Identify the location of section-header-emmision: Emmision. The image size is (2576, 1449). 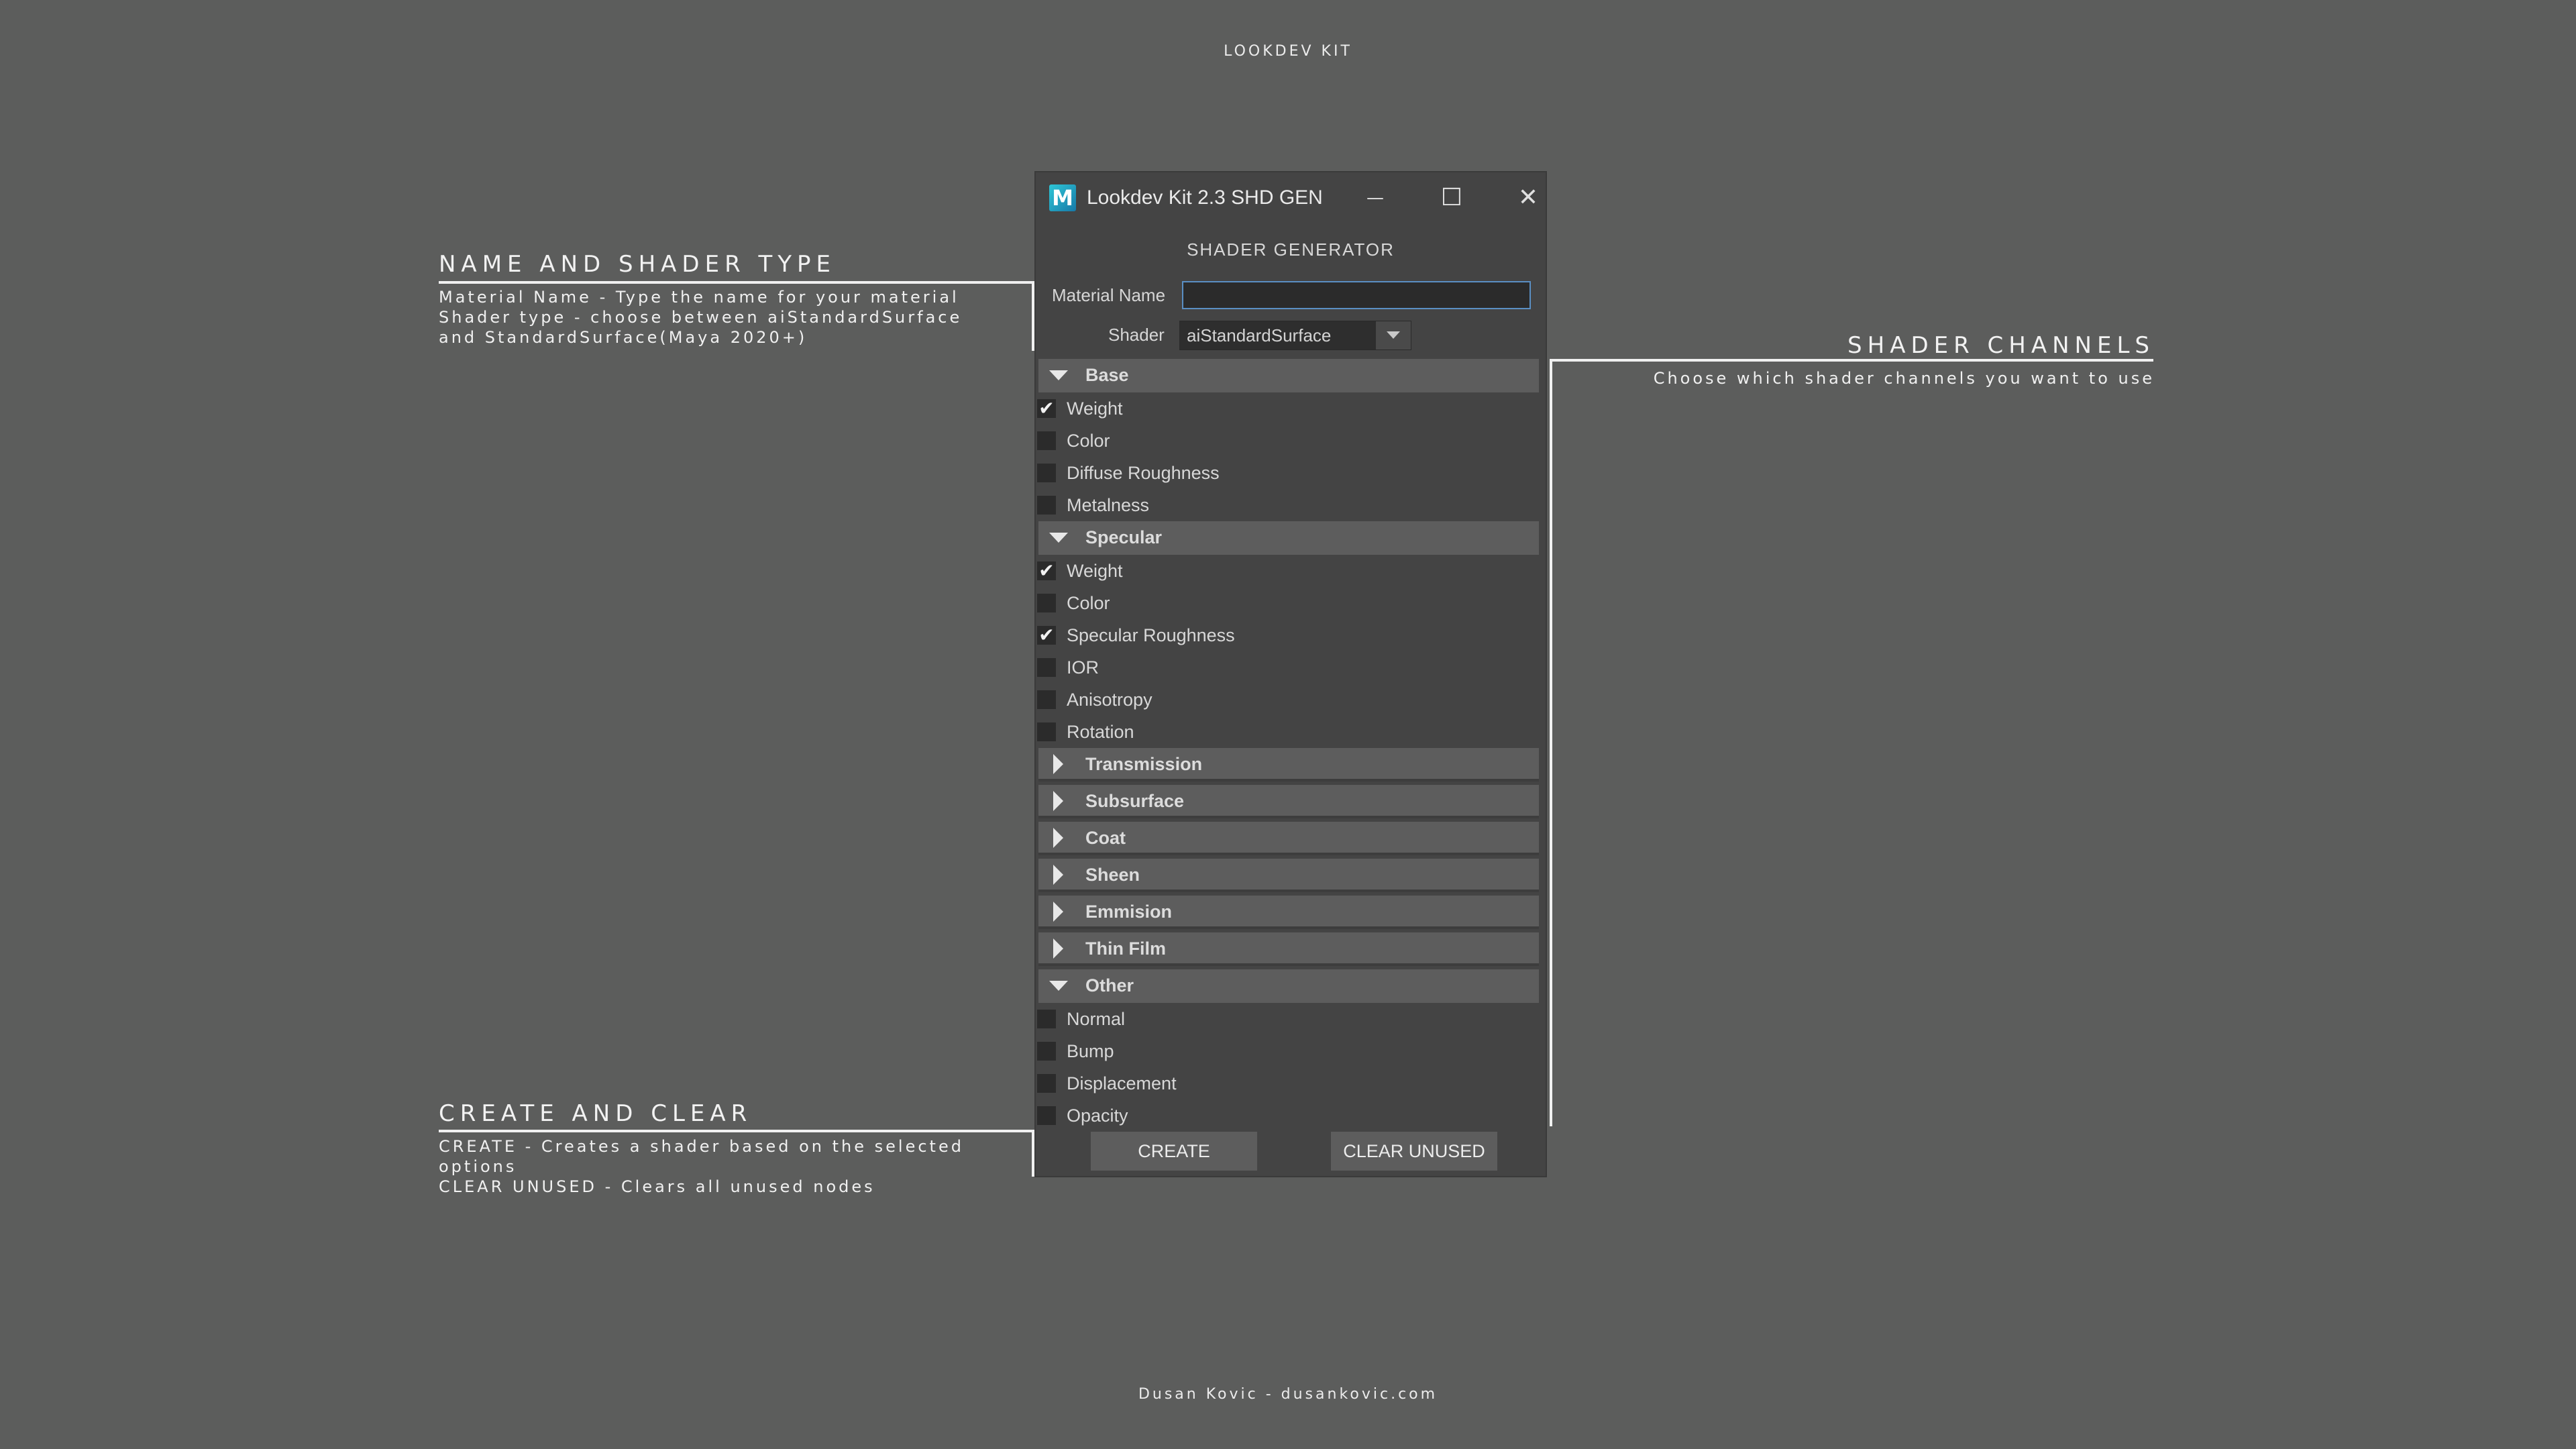
(1288, 912).